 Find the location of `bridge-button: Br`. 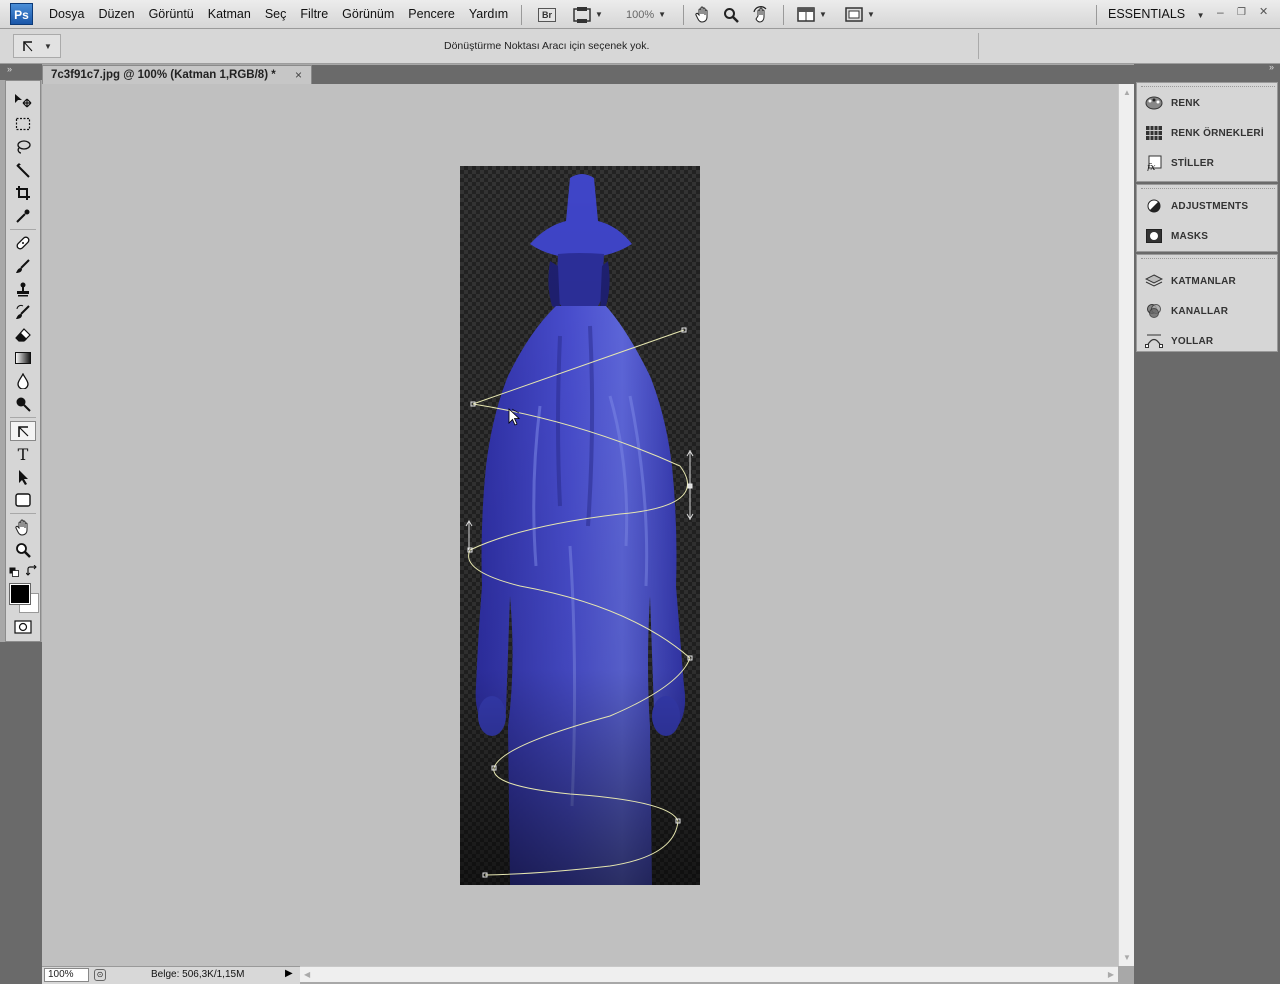

bridge-button: Br is located at coordinates (547, 14).